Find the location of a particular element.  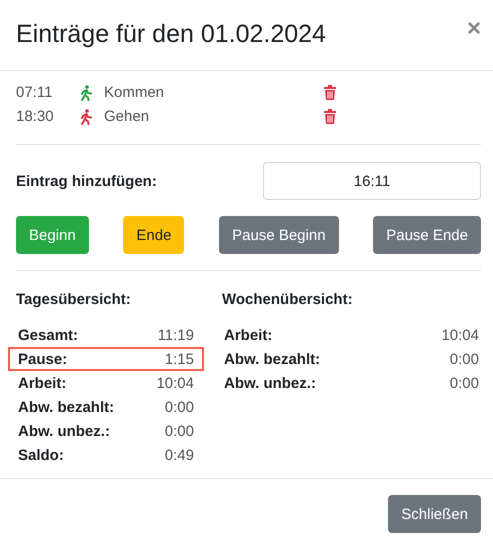

close-button: × is located at coordinates (473, 34).